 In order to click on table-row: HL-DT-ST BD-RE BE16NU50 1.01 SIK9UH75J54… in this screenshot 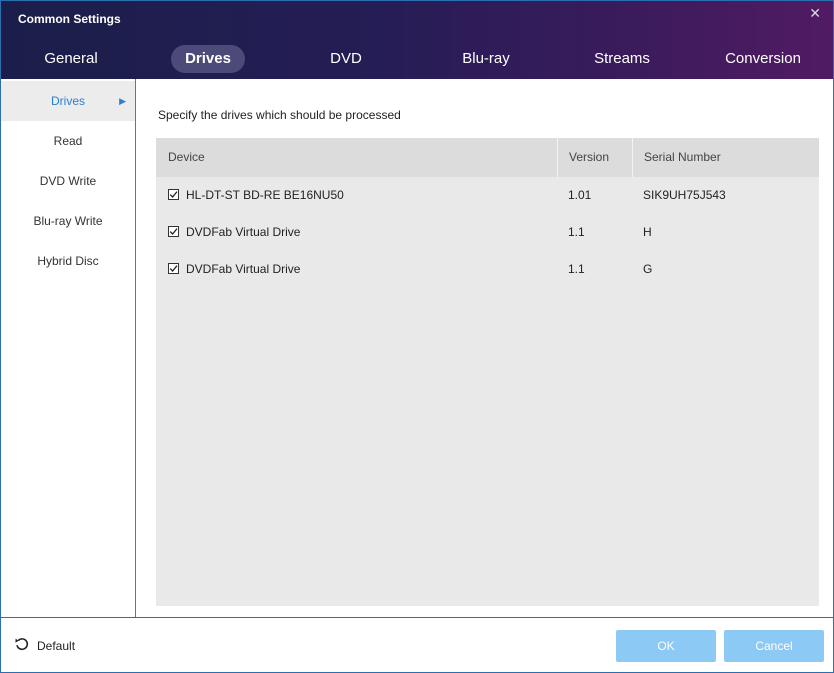, I will do `click(487, 195)`.